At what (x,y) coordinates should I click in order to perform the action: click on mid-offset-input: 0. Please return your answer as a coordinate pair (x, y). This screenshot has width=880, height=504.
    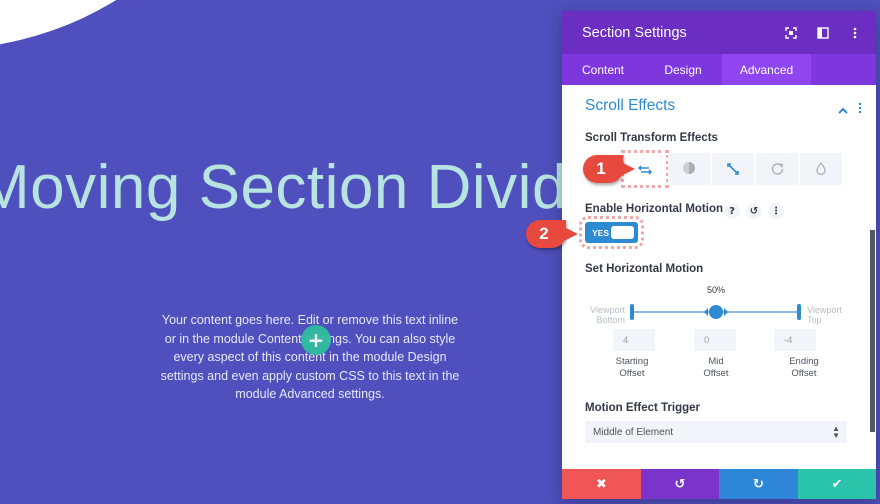
    Looking at the image, I should click on (715, 340).